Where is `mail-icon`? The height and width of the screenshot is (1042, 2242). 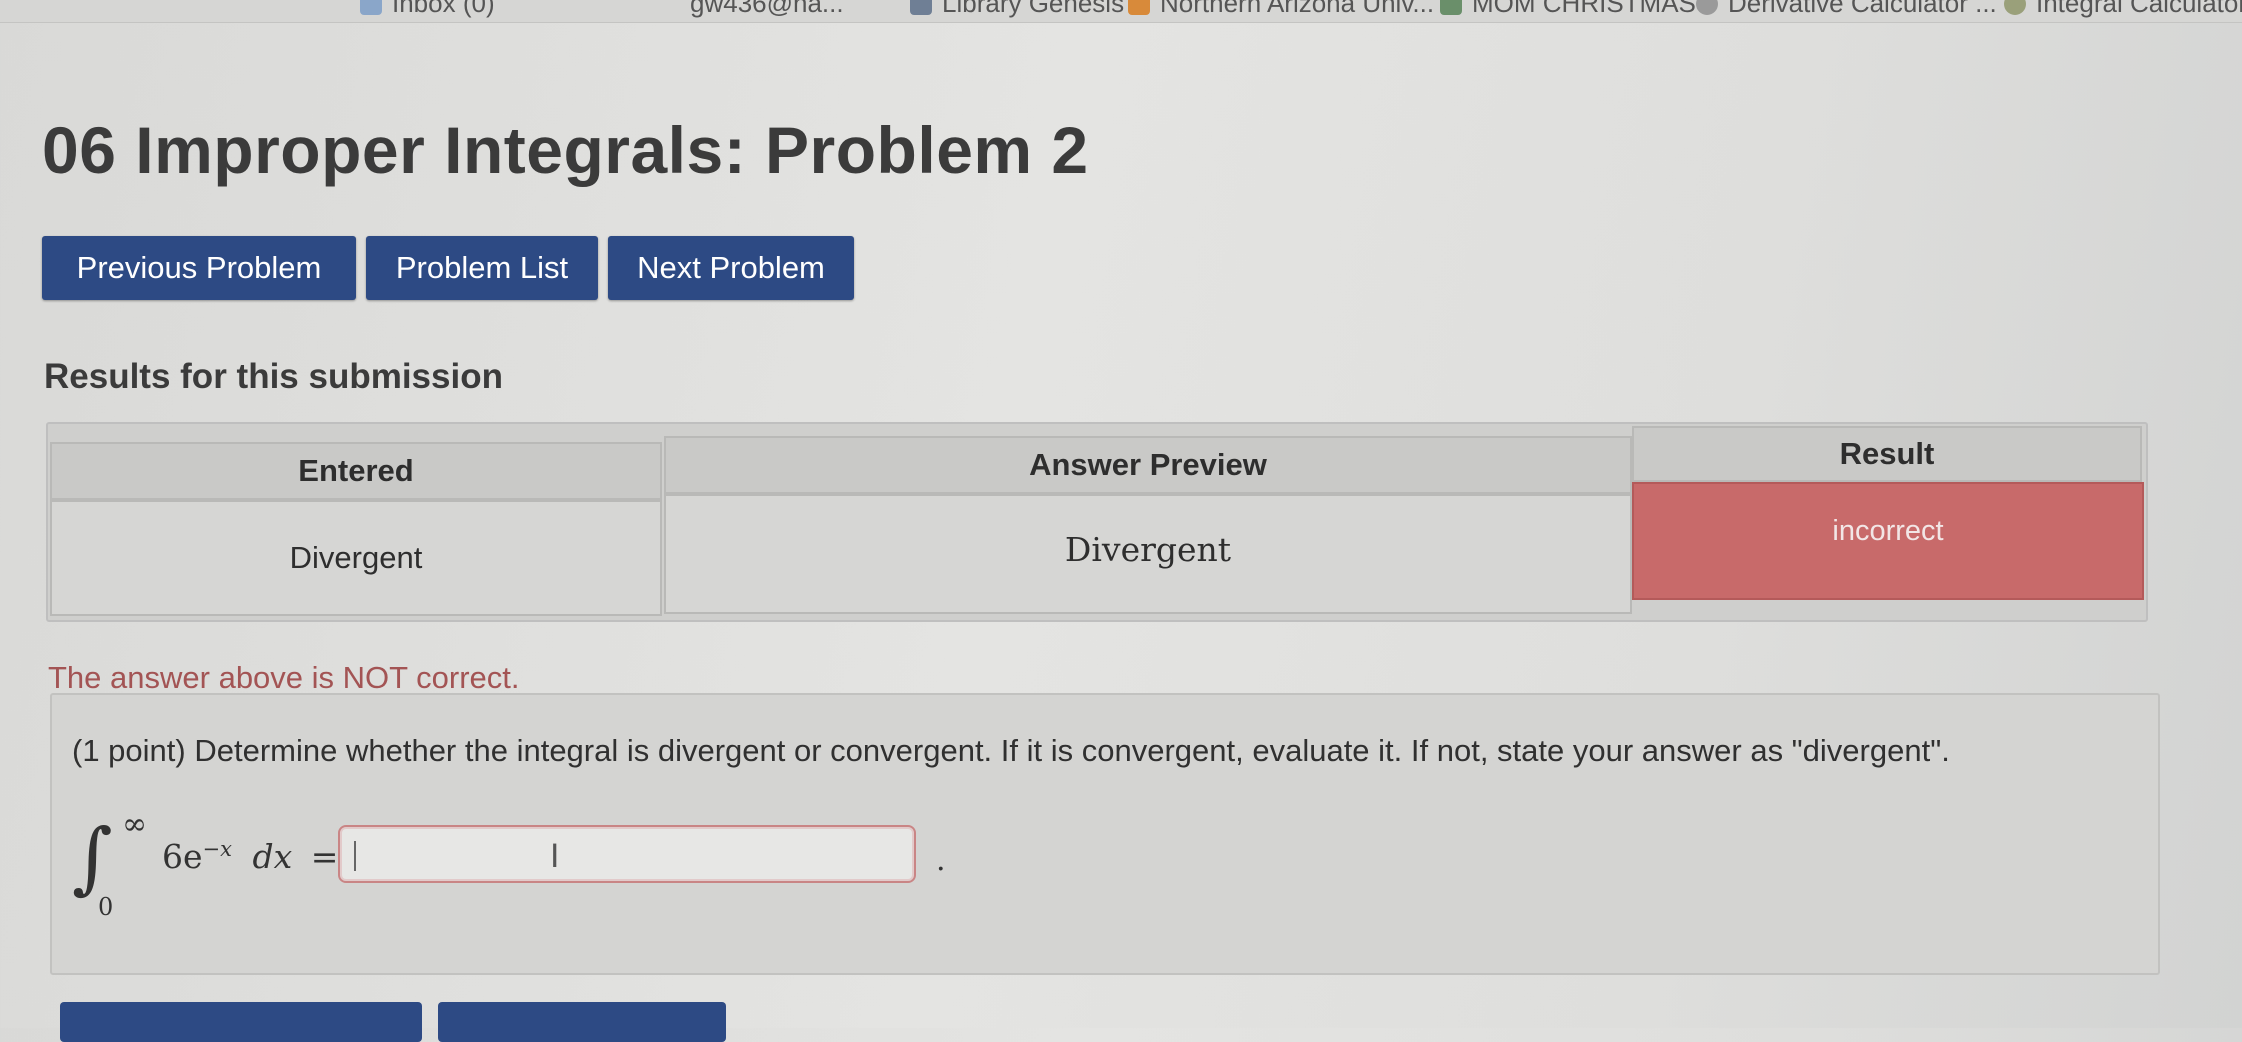
mail-icon is located at coordinates (371, 7).